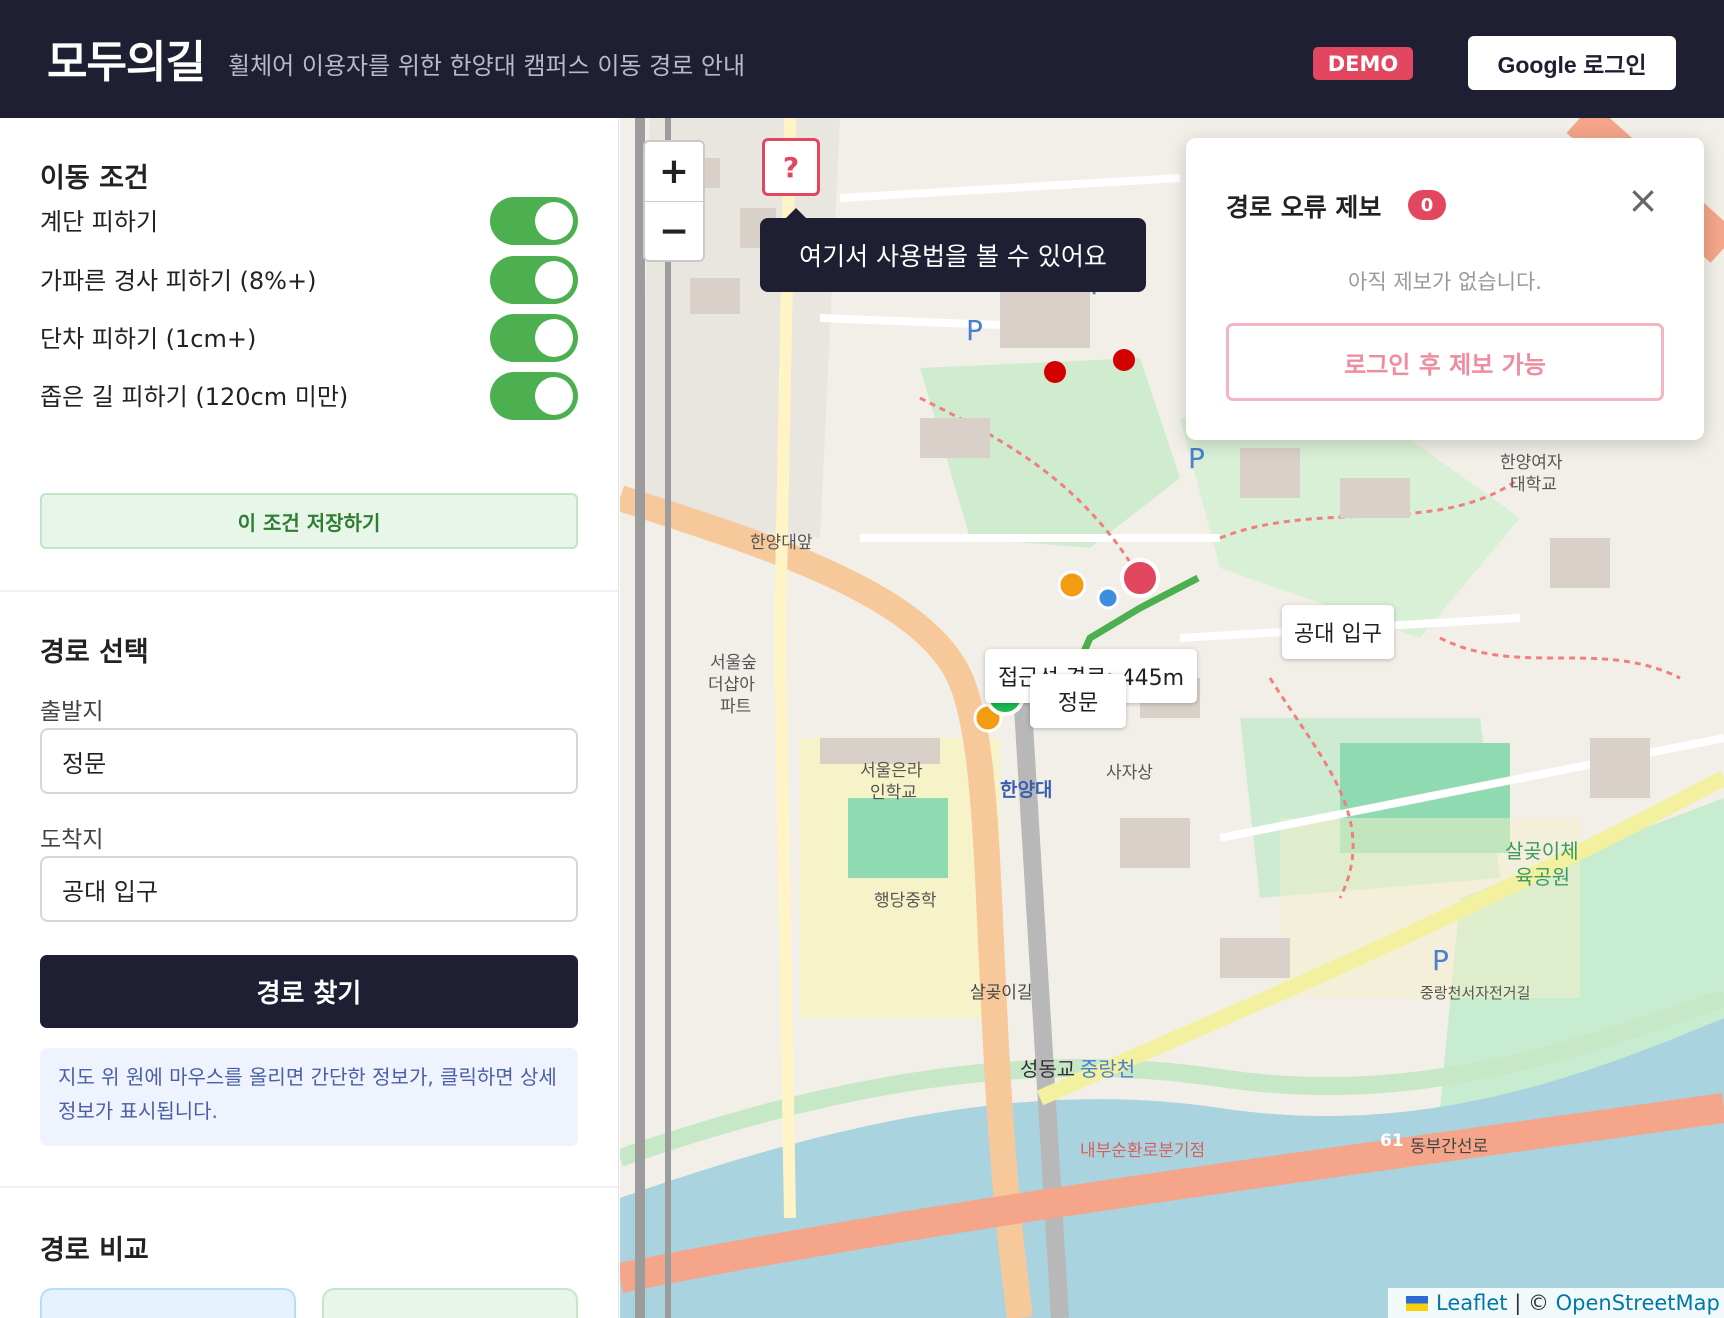 This screenshot has width=1724, height=1318. What do you see at coordinates (674, 230) in the screenshot?
I see `zoom-out-button: −` at bounding box center [674, 230].